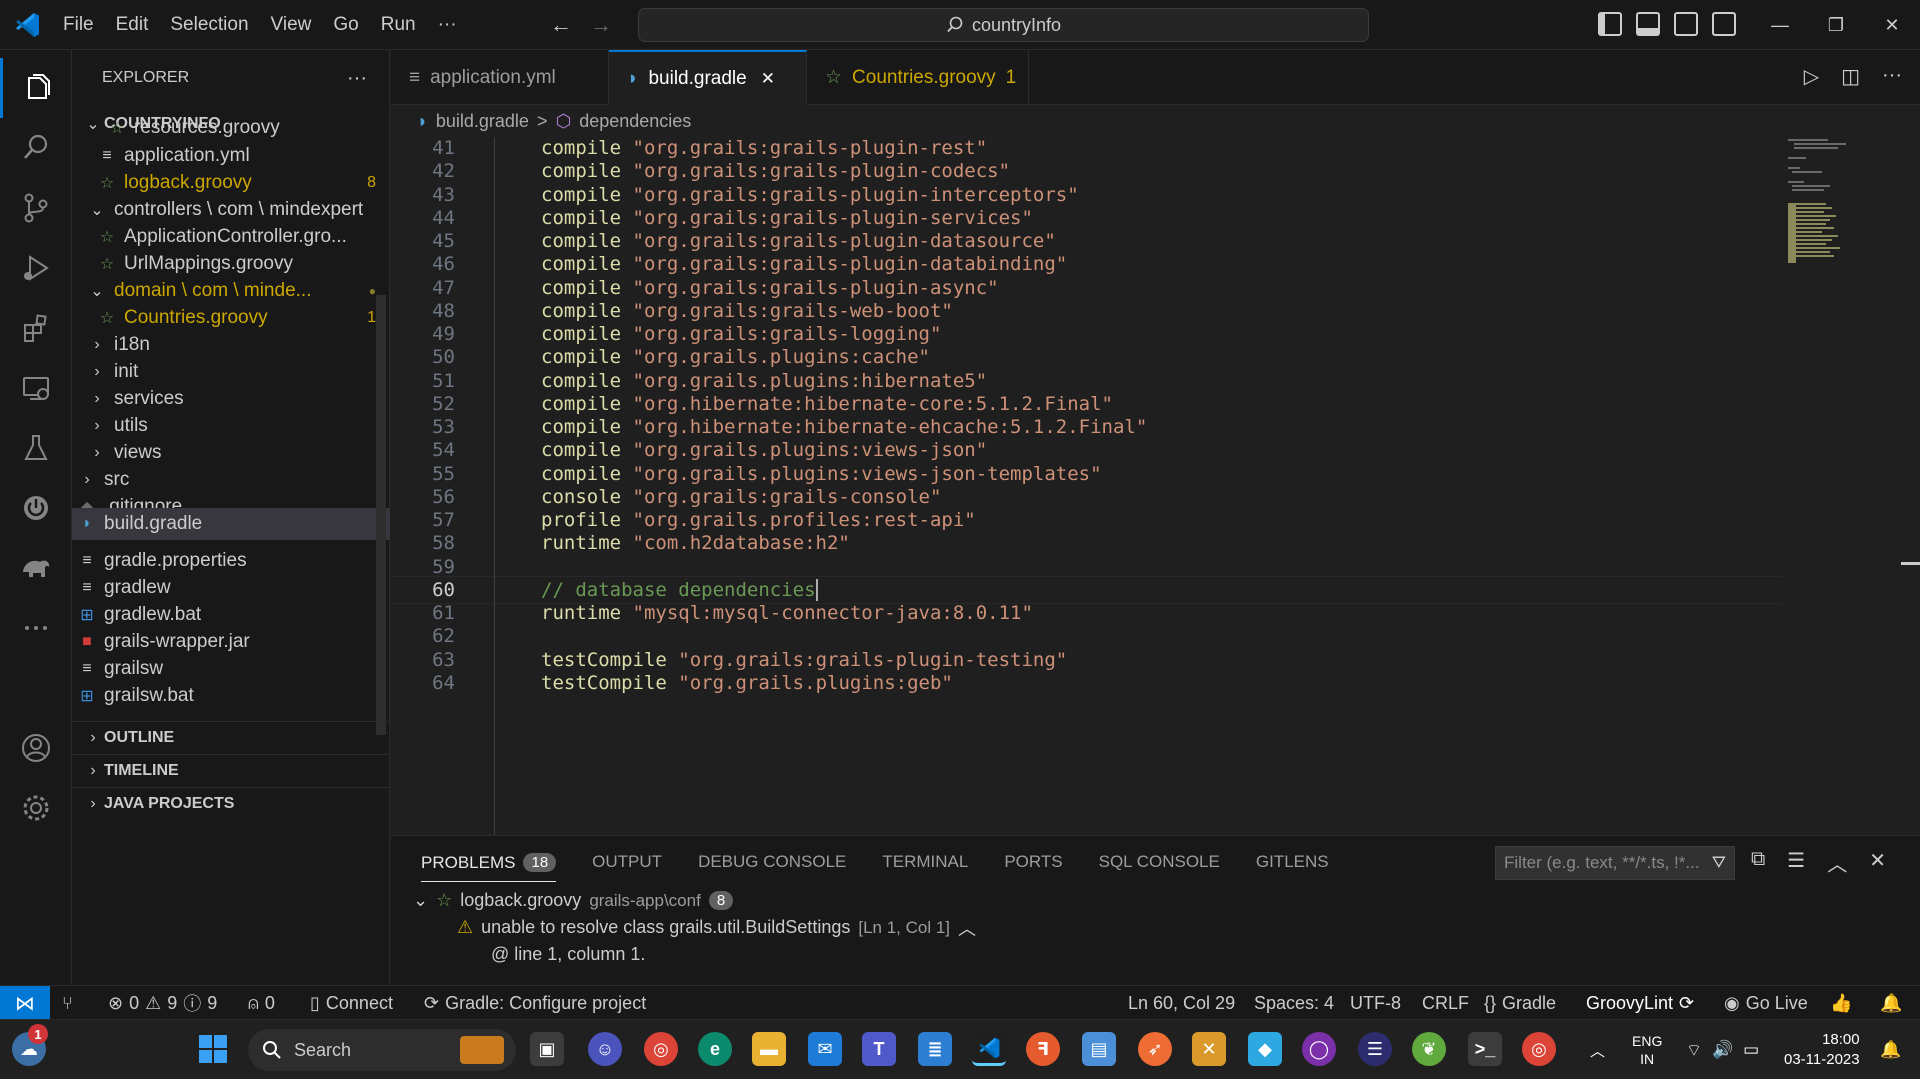 The image size is (1920, 1079). What do you see at coordinates (1294, 1003) in the screenshot?
I see `indentation: Spaces: 4` at bounding box center [1294, 1003].